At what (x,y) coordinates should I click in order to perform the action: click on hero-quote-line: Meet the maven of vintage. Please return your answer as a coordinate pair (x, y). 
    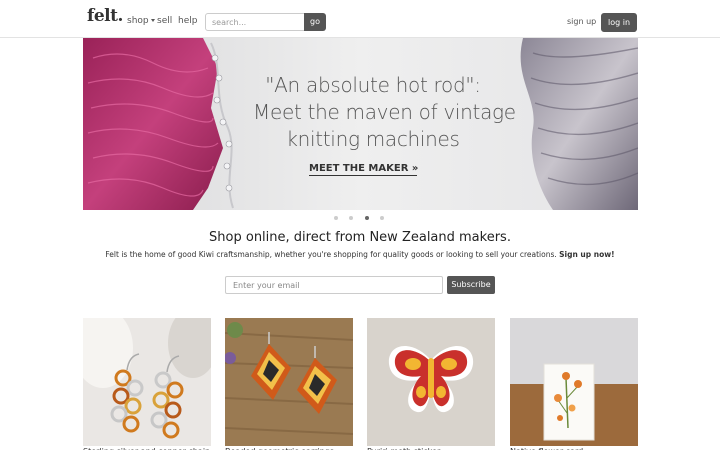
    Looking at the image, I should click on (384, 112).